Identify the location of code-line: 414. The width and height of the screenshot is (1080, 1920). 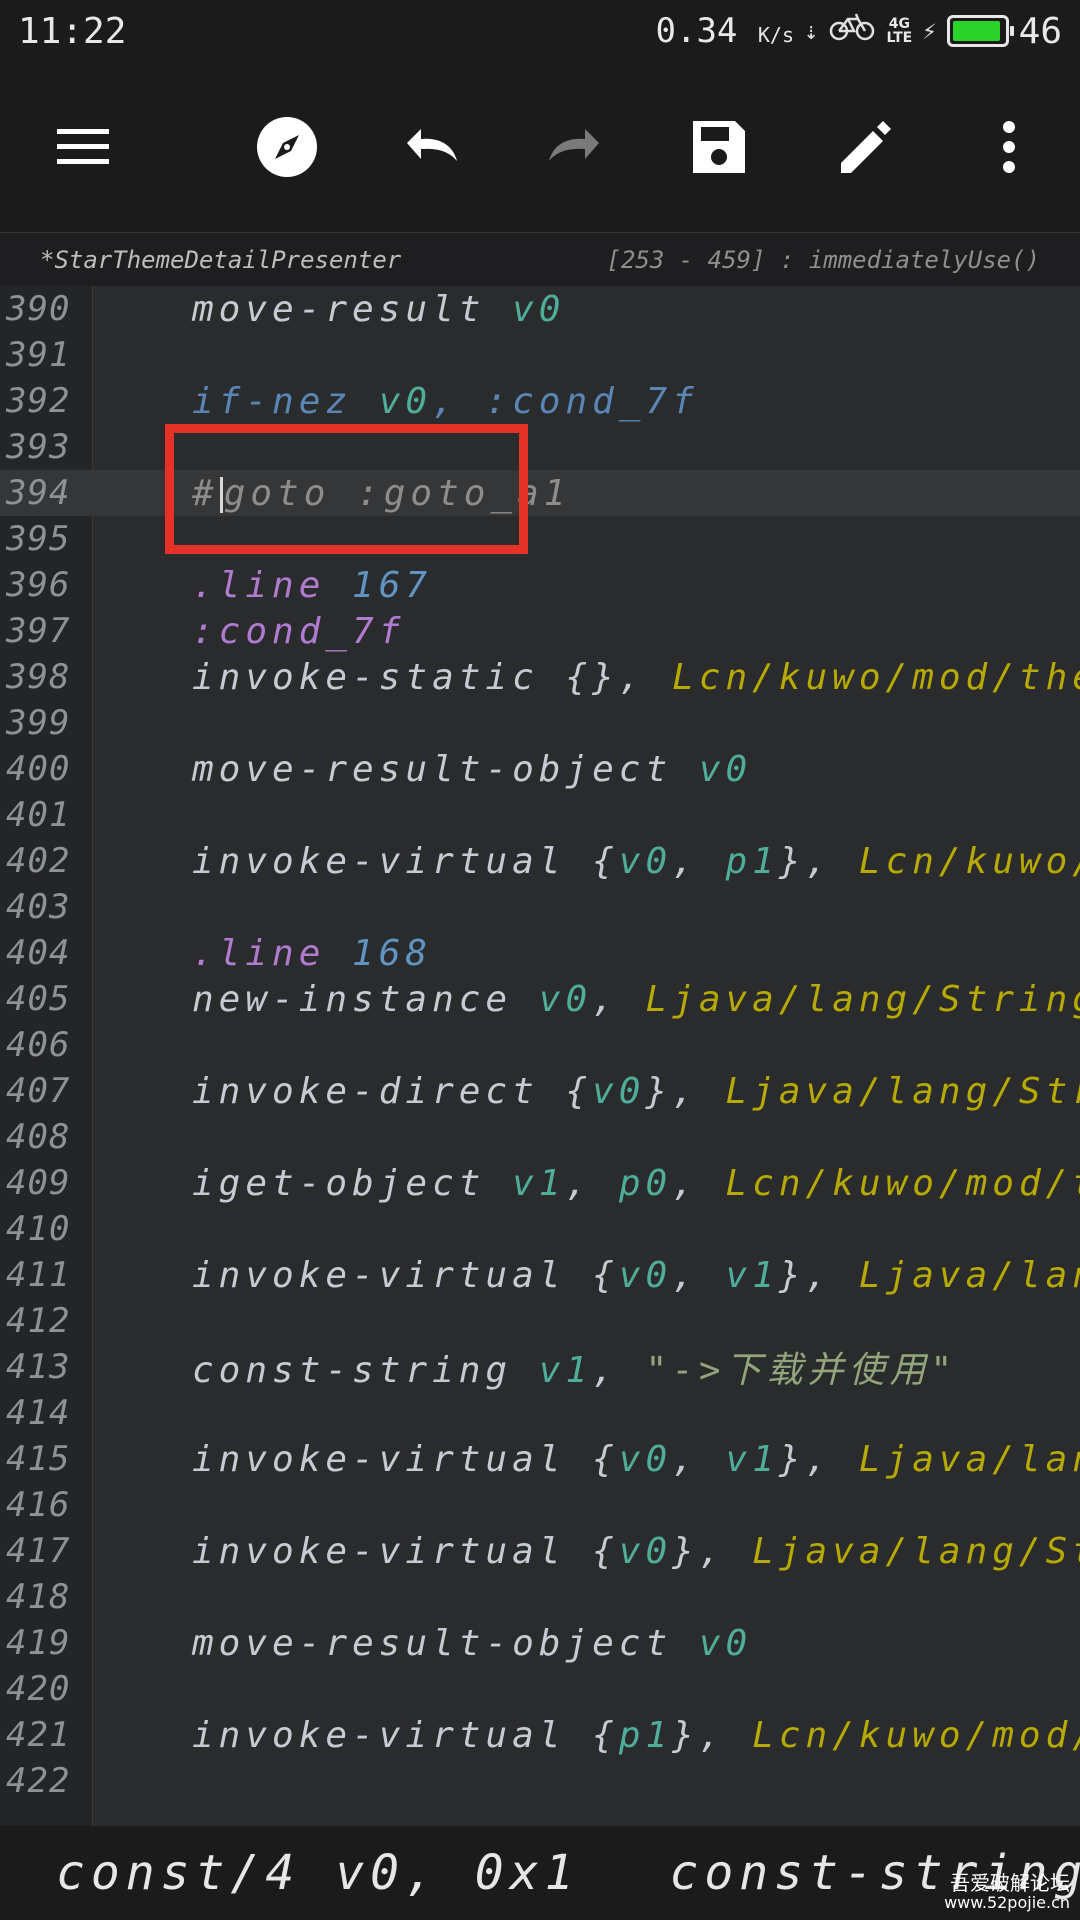
(540, 1413).